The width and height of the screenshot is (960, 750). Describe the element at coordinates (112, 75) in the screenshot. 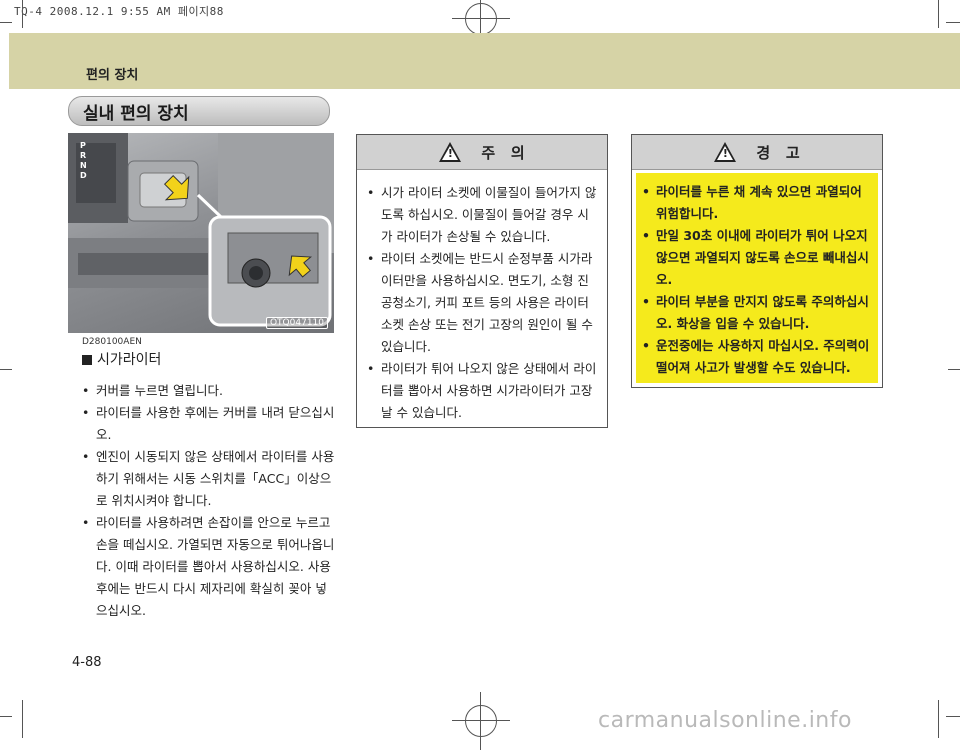

I see `section-title: 편의 장치` at that location.